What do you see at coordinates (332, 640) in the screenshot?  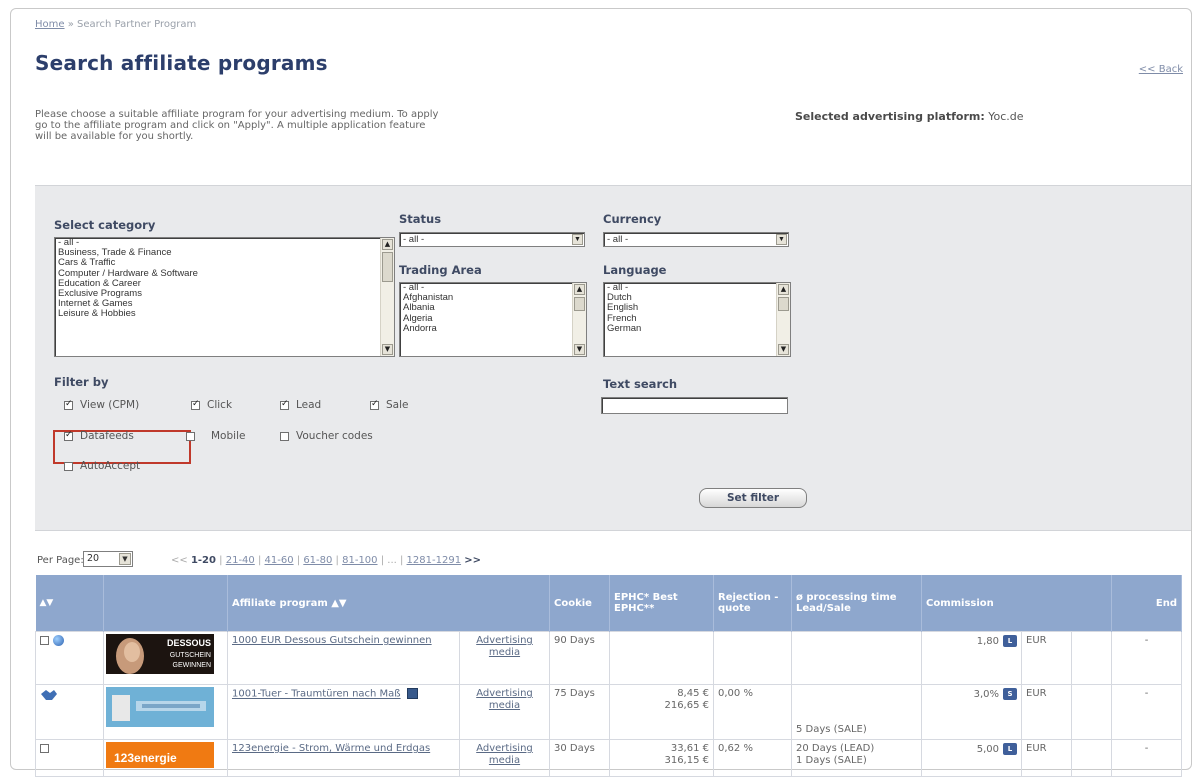 I see `program-name-link: 1000 EUR Dessous Gutschein gewinnen` at bounding box center [332, 640].